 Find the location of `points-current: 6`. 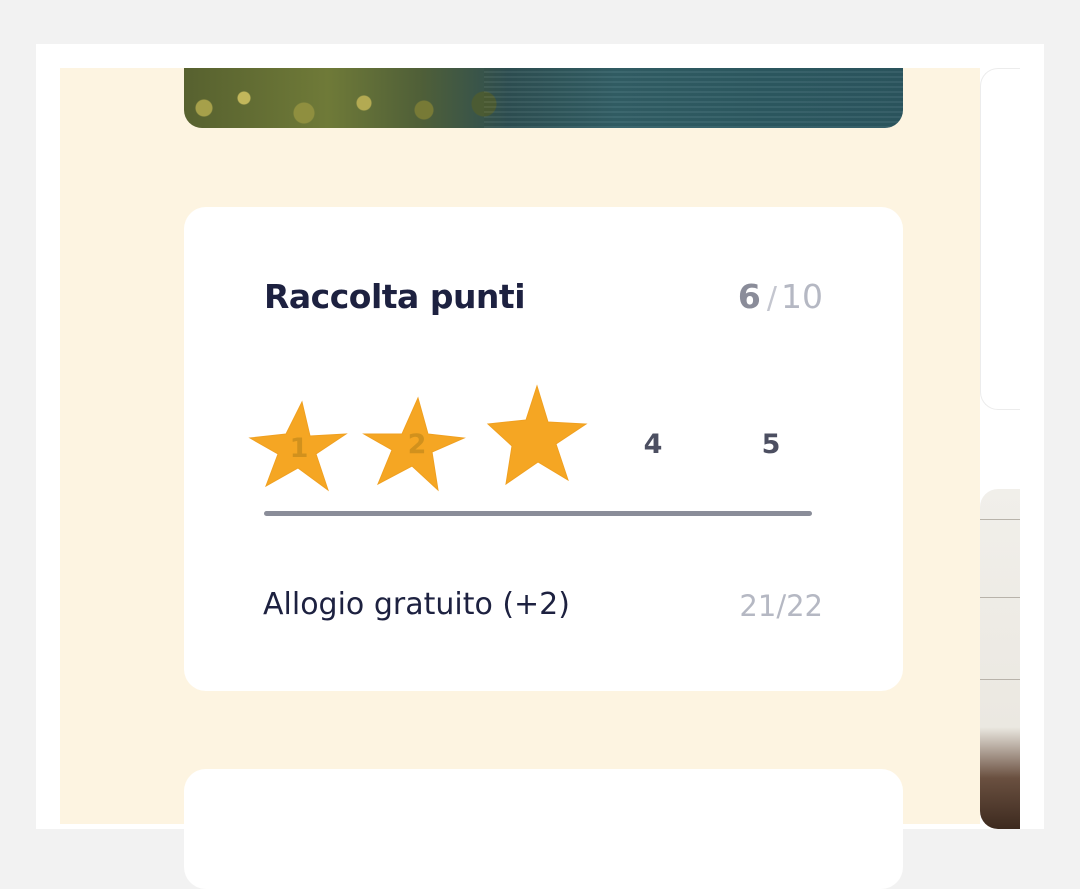

points-current: 6 is located at coordinates (749, 296).